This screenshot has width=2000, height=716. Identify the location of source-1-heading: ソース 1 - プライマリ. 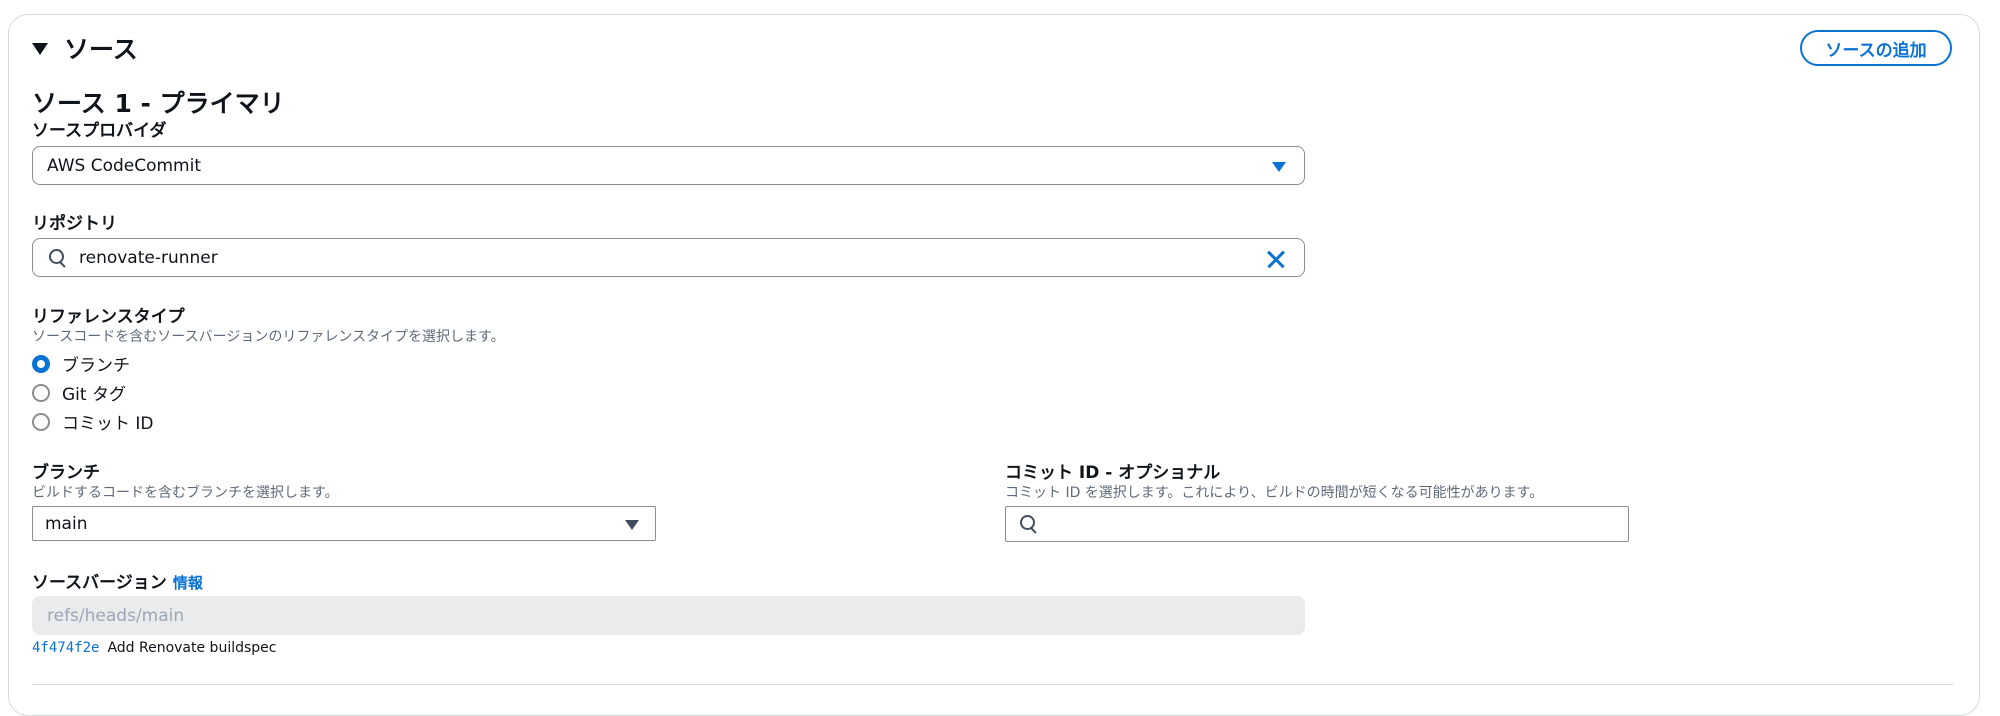
(158, 103).